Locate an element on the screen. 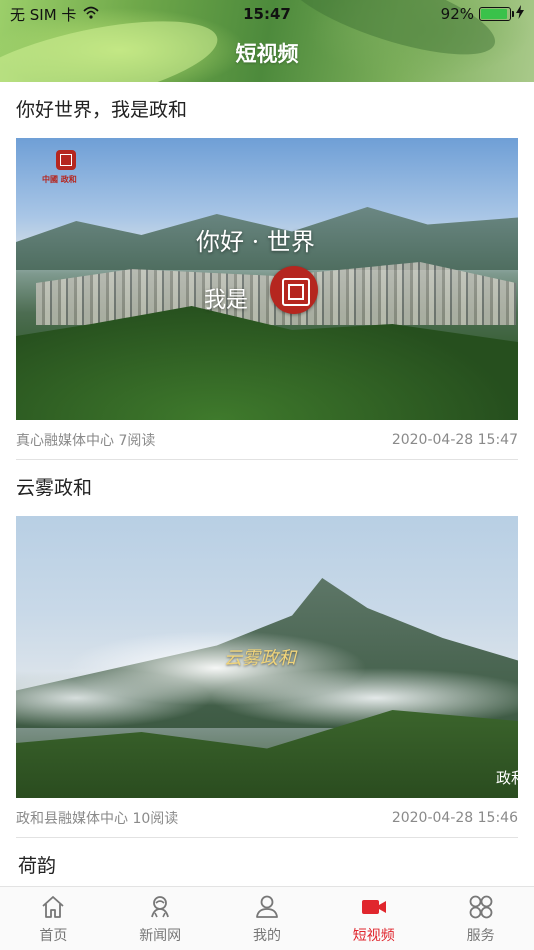 This screenshot has height=950, width=534. tab-services: 服务 is located at coordinates (480, 918).